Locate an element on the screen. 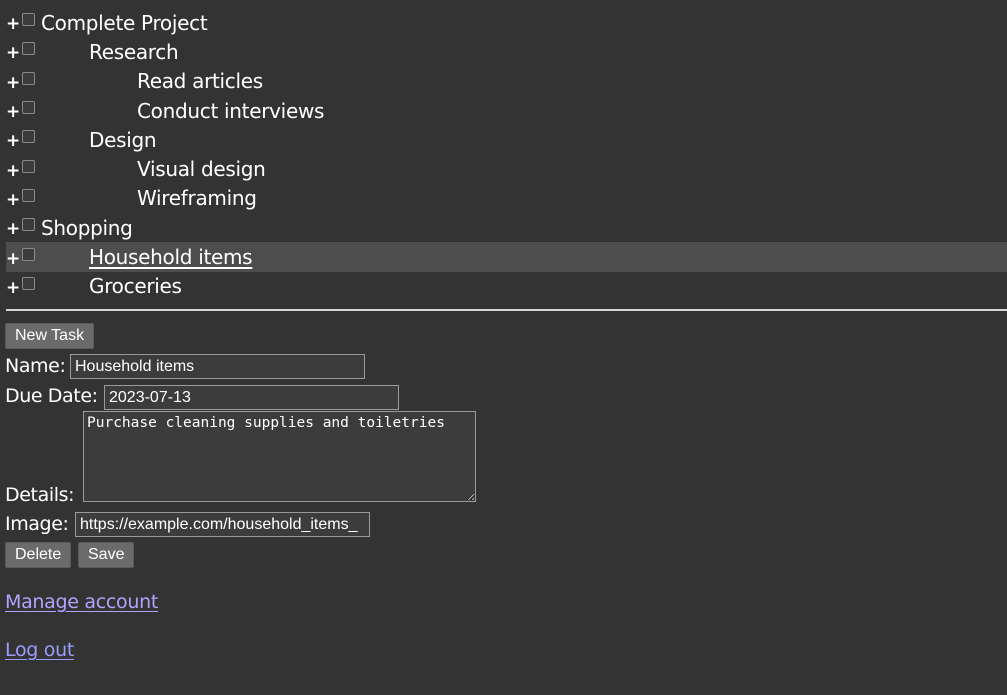 This screenshot has height=695, width=1007. tree-row: + Research is located at coordinates (506, 51).